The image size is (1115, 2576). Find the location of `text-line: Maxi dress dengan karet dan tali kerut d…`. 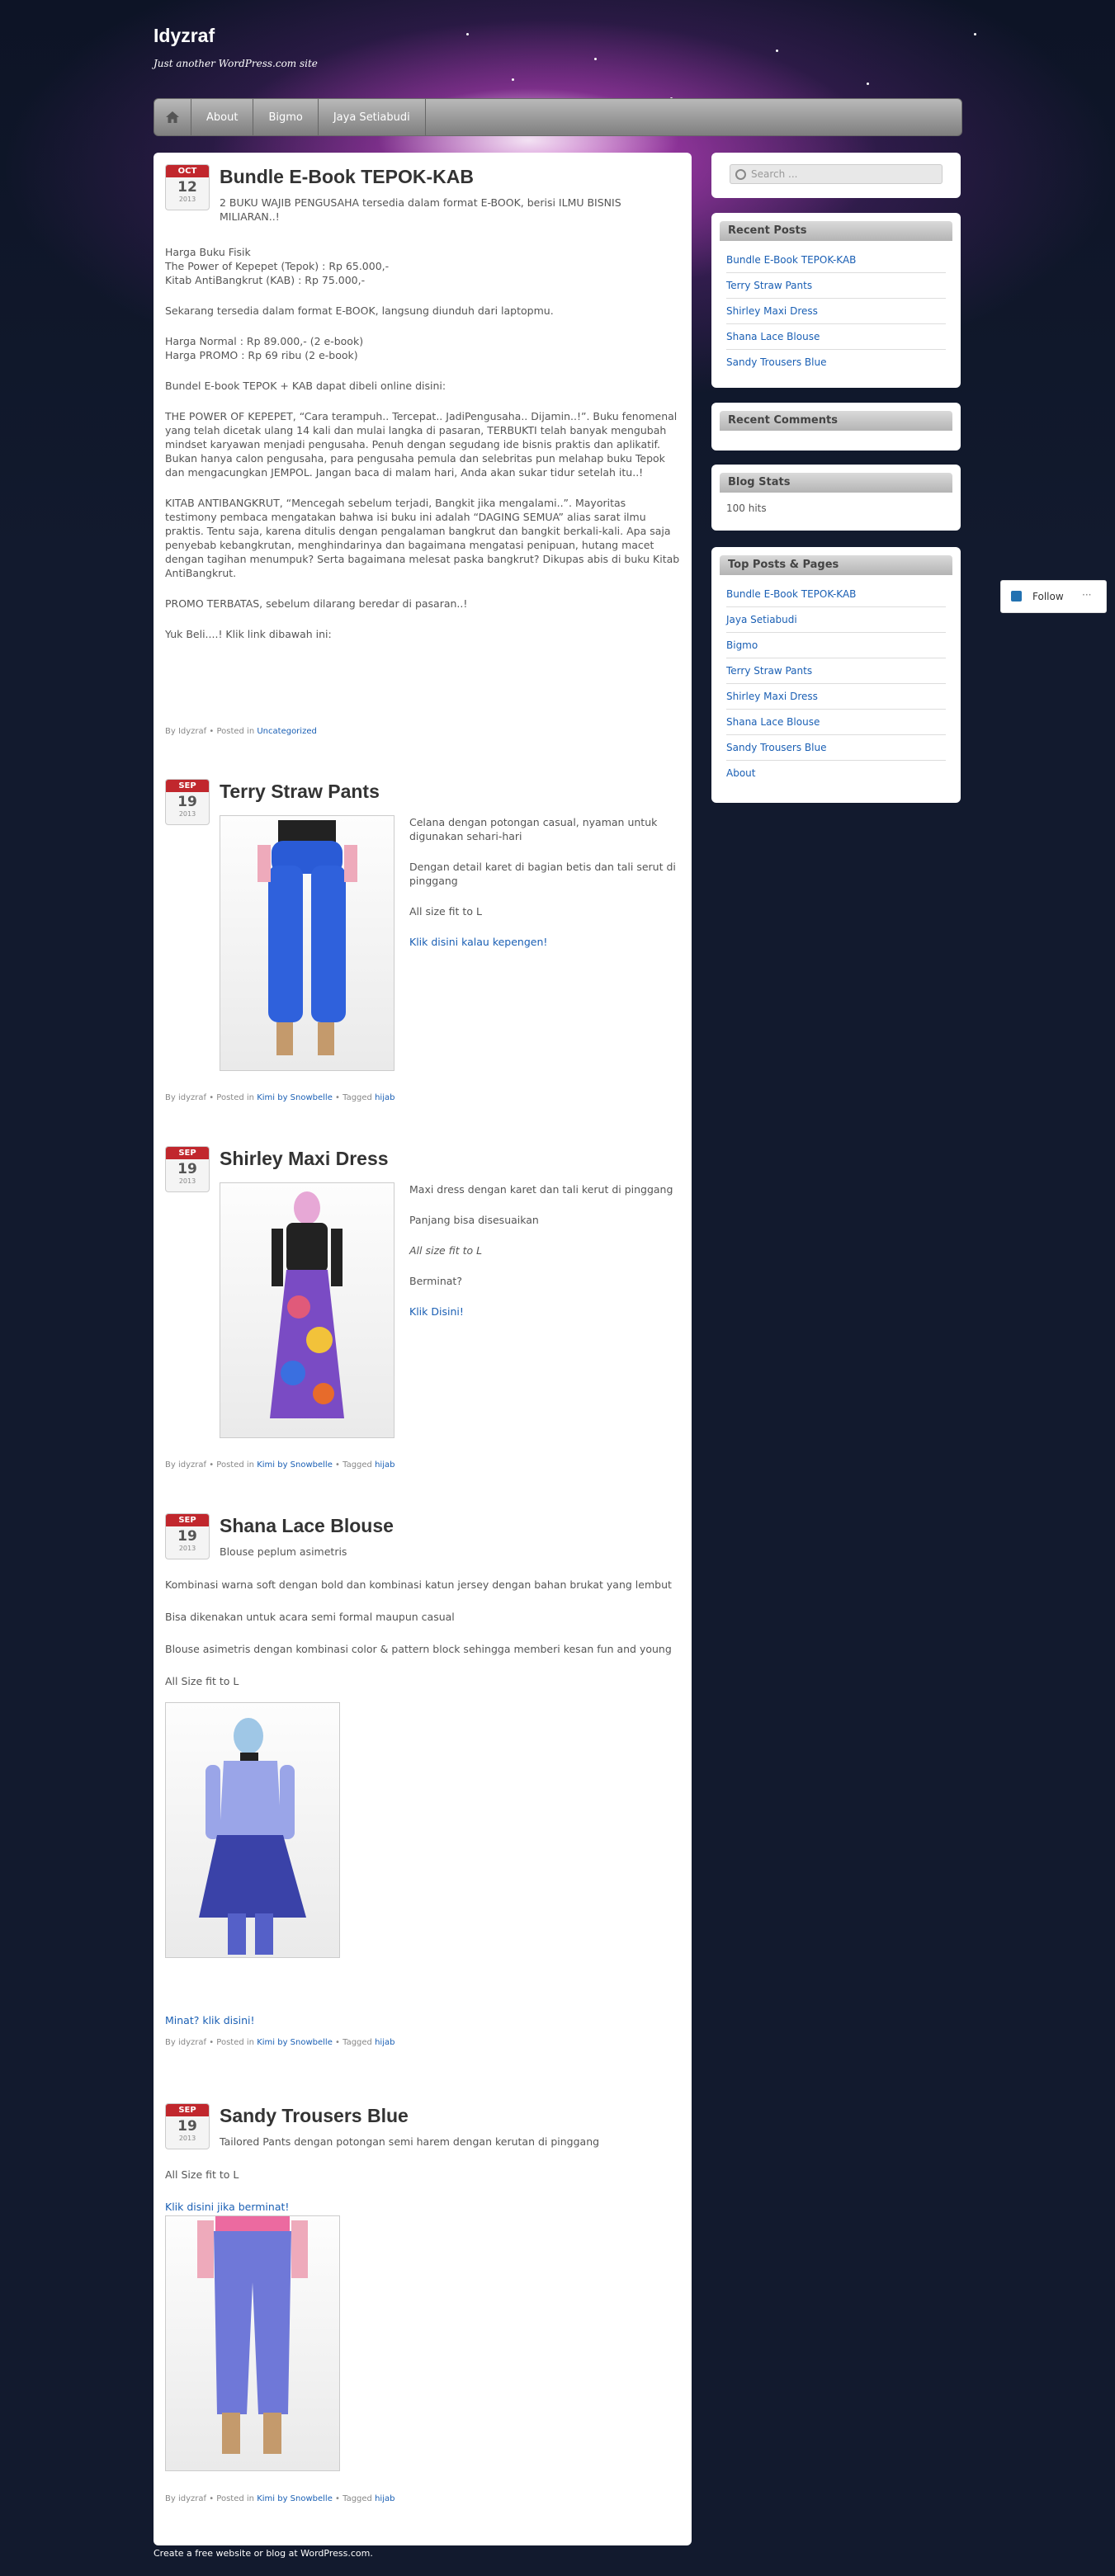

text-line: Maxi dress dengan karet dan tali kerut d… is located at coordinates (541, 1189).